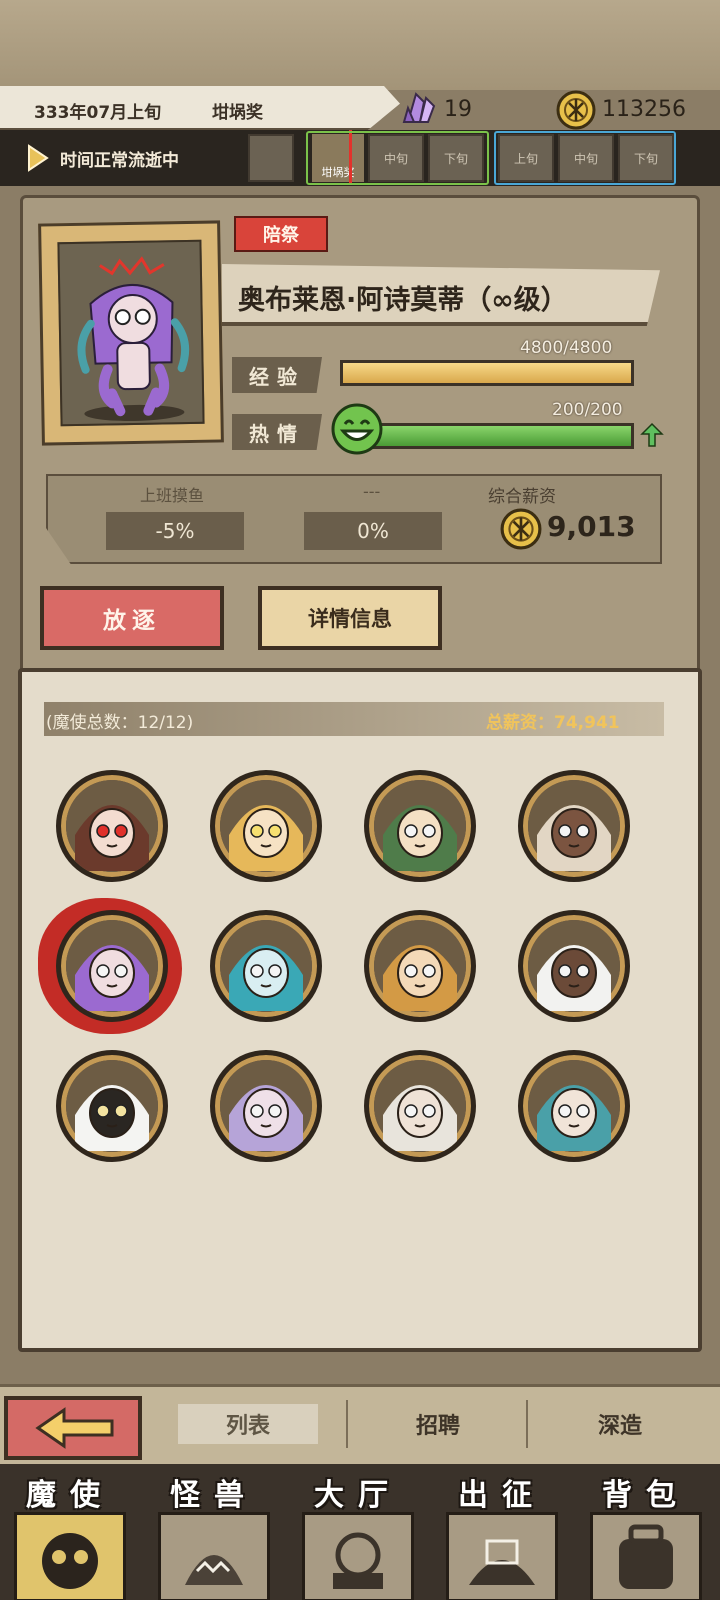 This screenshot has width=720, height=1600. I want to click on top-background, so click(360, 45).